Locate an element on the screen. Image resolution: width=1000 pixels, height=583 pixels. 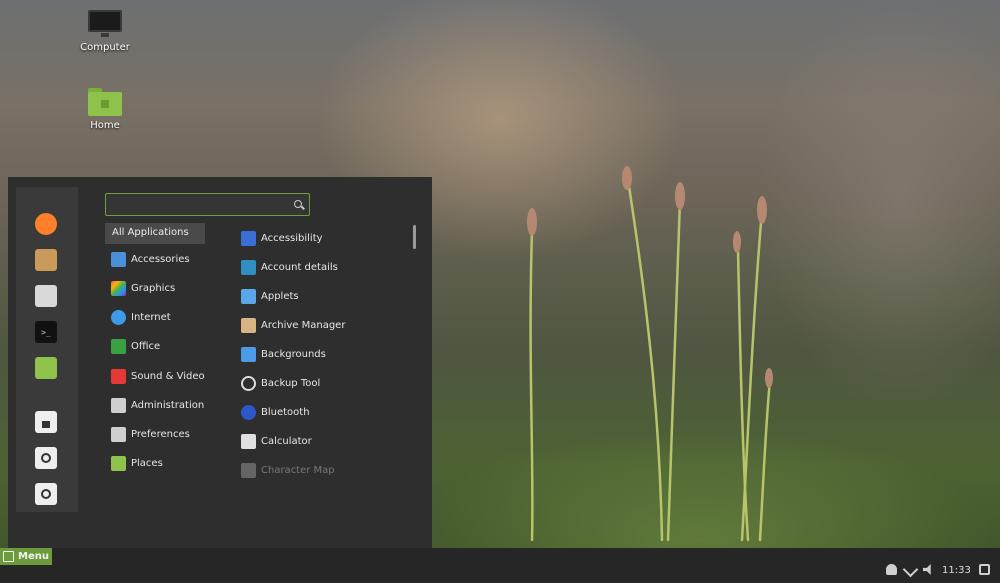
app-label: Accessibility is located at coordinates (292, 238).